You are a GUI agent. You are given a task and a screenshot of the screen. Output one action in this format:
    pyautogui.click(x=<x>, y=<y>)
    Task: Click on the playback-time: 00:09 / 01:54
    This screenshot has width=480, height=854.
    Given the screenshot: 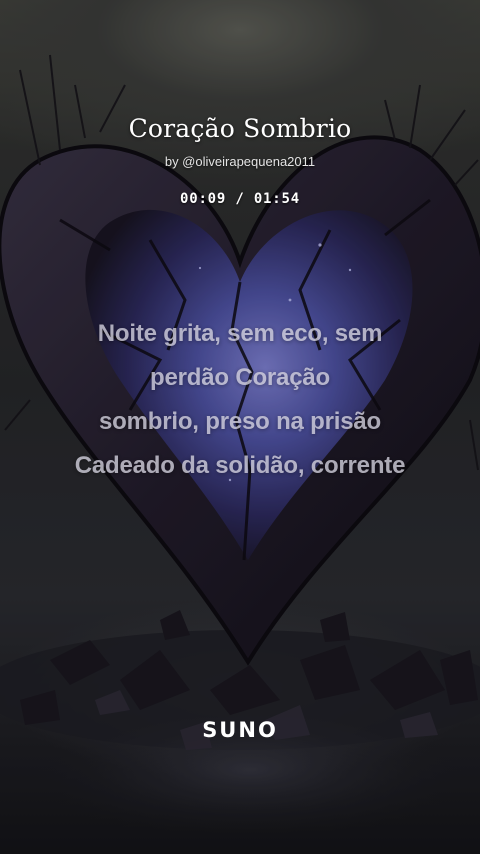 What is the action you would take?
    pyautogui.click(x=240, y=199)
    